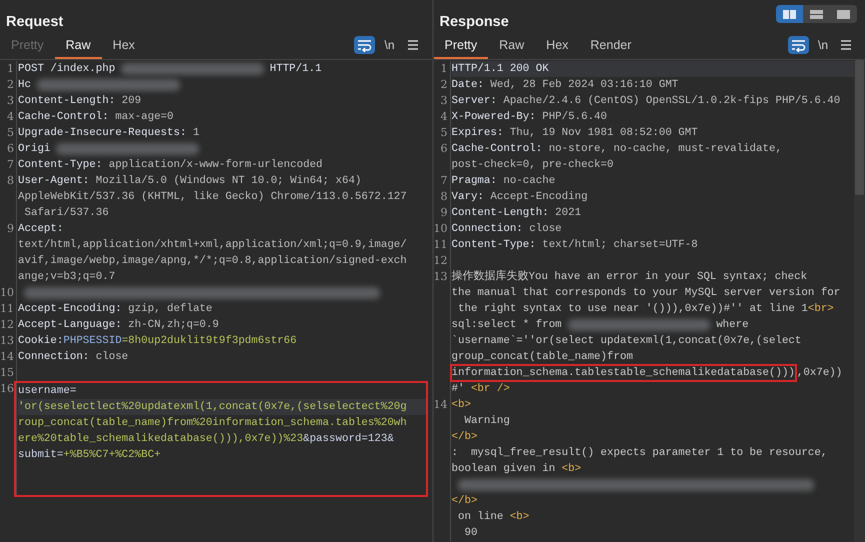 The width and height of the screenshot is (865, 542). Describe the element at coordinates (859, 301) in the screenshot. I see `scrollbar` at that location.